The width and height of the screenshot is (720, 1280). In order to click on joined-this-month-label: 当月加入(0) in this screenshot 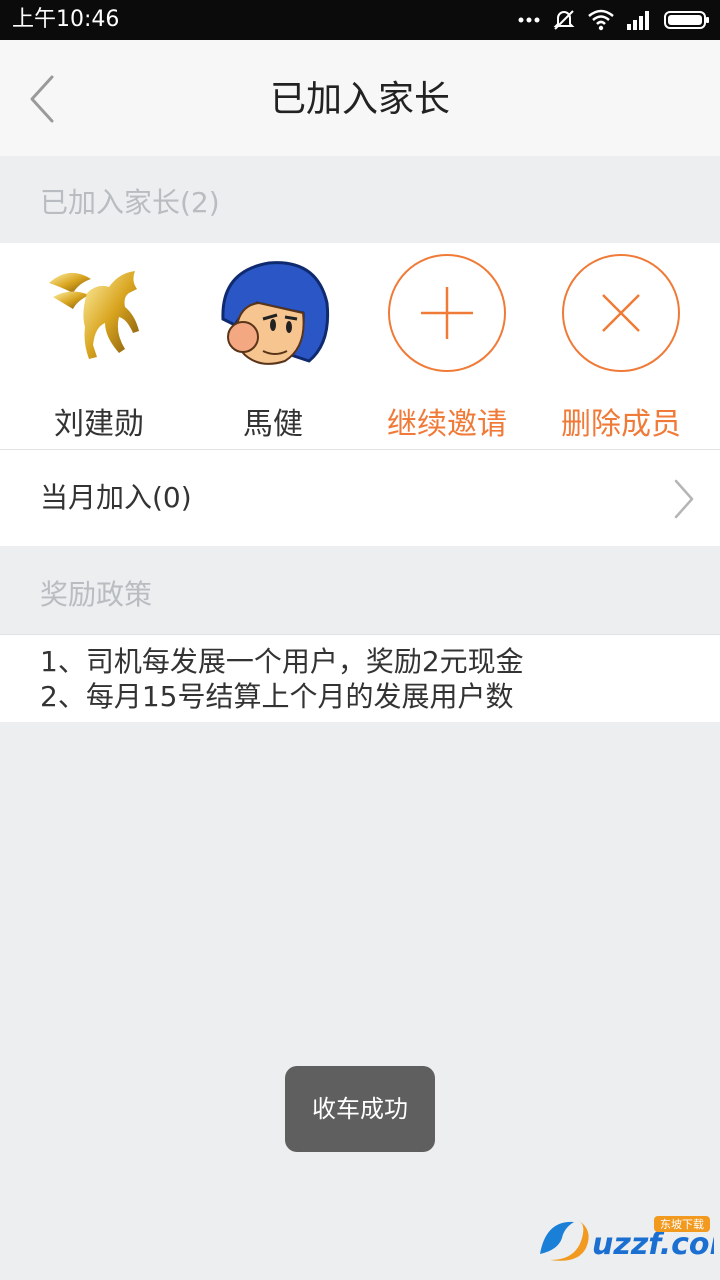, I will do `click(116, 497)`.